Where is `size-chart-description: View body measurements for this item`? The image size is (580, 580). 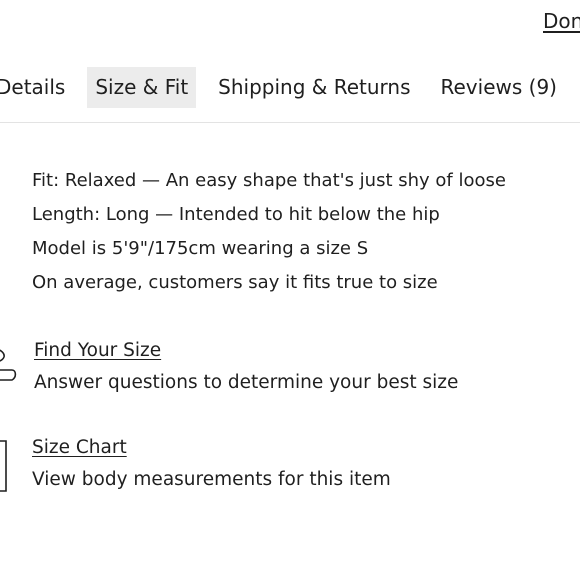 size-chart-description: View body measurements for this item is located at coordinates (211, 479).